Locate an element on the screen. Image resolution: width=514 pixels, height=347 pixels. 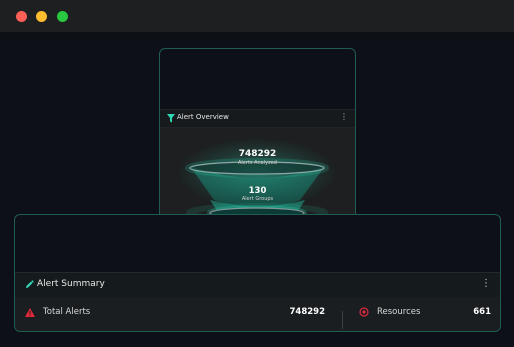
alert-overview-title: Alert Overview is located at coordinates (203, 117).